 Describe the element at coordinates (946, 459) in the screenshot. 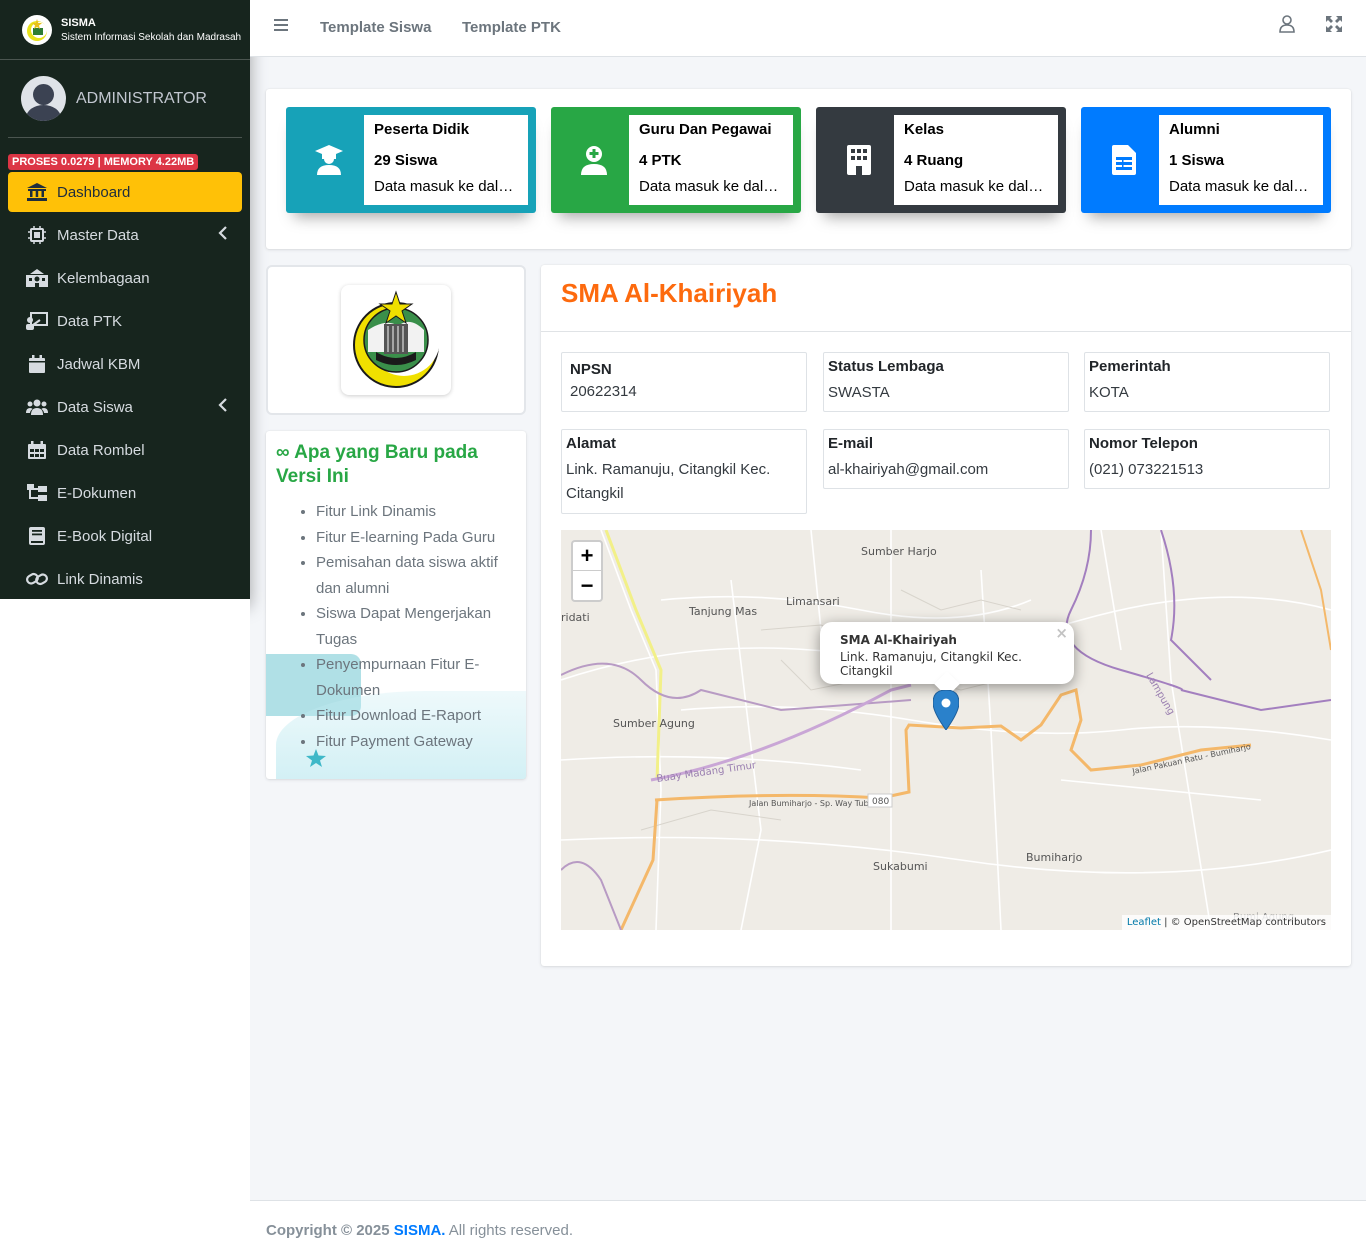

I see `info-email: E-mail al-khairiyah@gmail.com` at that location.